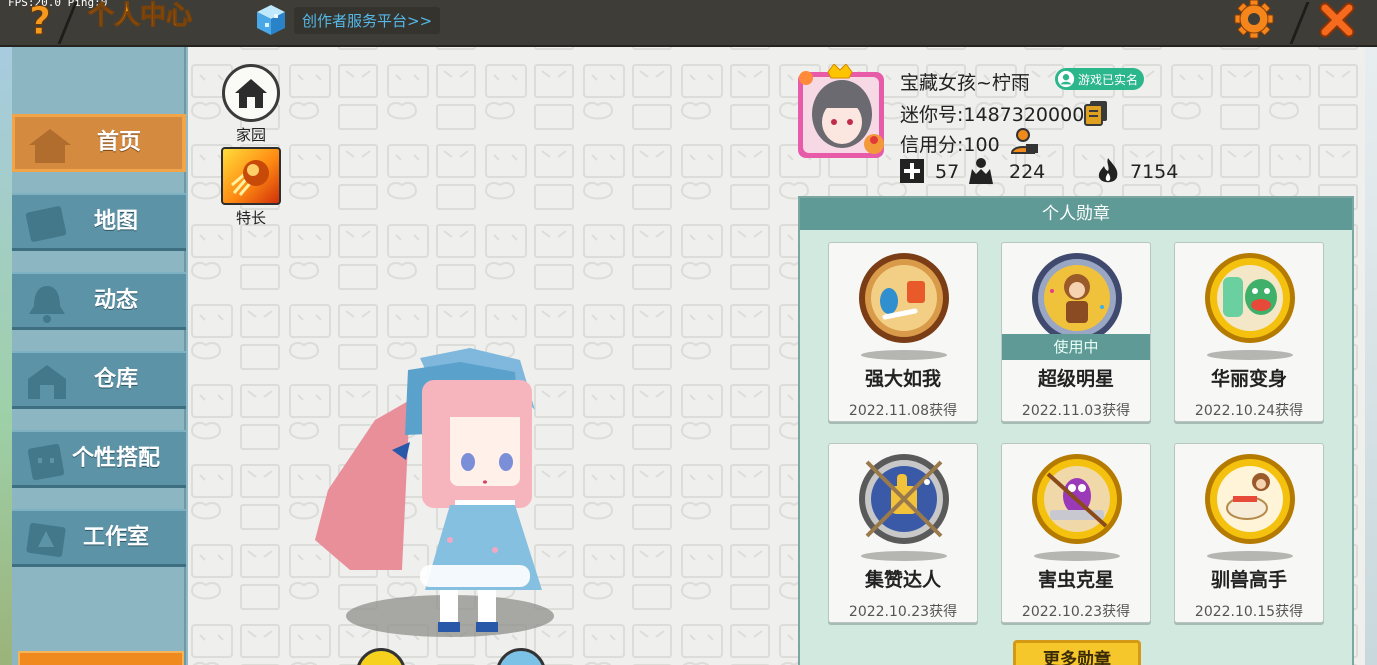 Image resolution: width=1377 pixels, height=665 pixels. What do you see at coordinates (1249, 411) in the screenshot?
I see `medal-date: 2022.10.24获得` at bounding box center [1249, 411].